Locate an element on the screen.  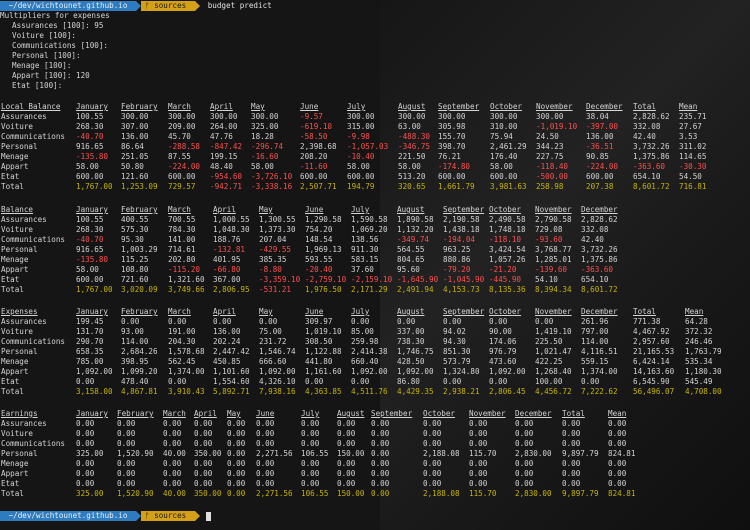
table-cell: 385.35 is located at coordinates (273, 259).